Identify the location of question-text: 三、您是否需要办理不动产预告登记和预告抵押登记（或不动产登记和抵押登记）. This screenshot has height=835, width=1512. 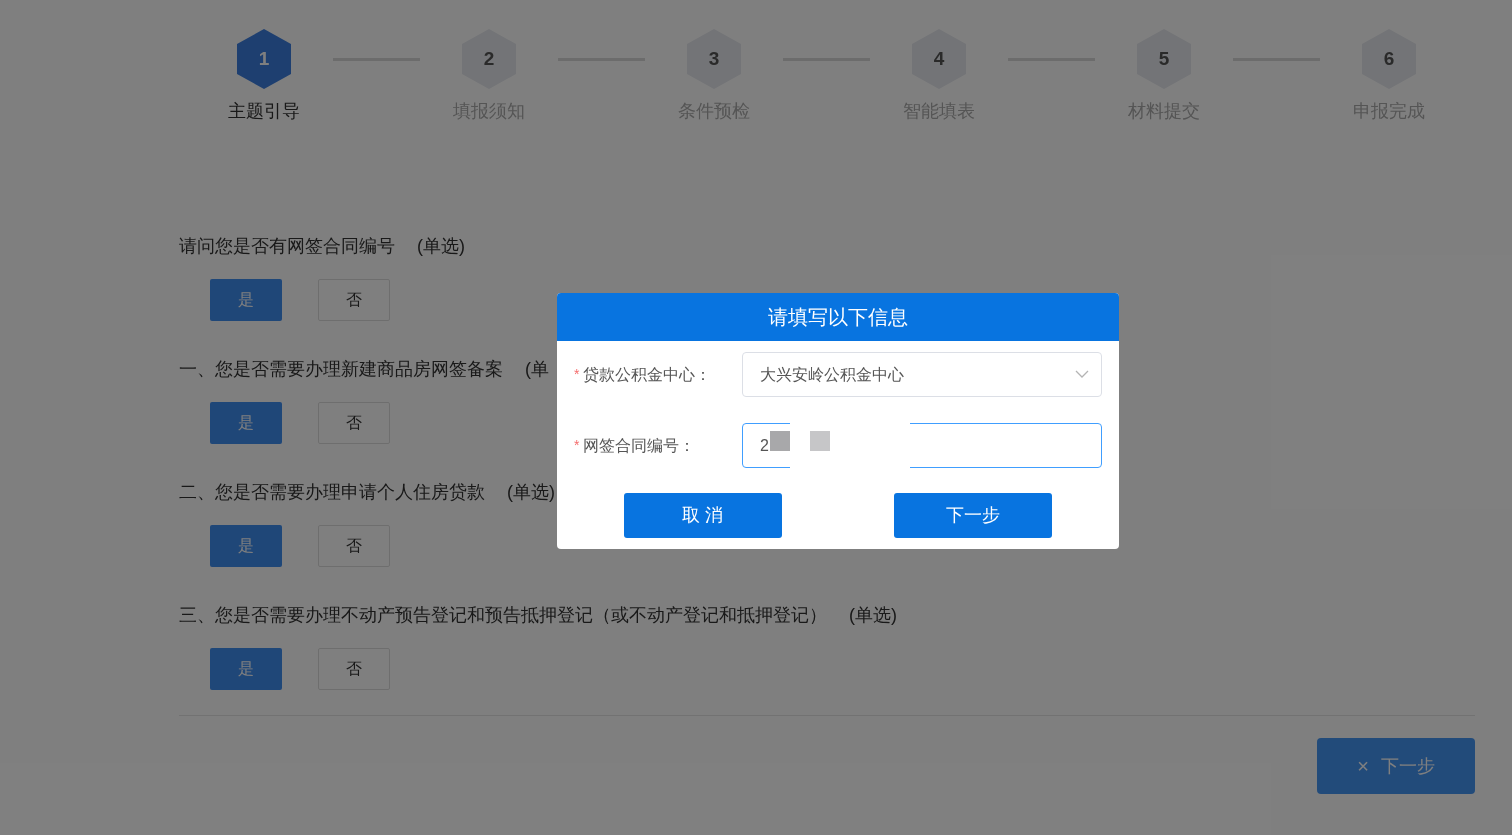
(503, 615).